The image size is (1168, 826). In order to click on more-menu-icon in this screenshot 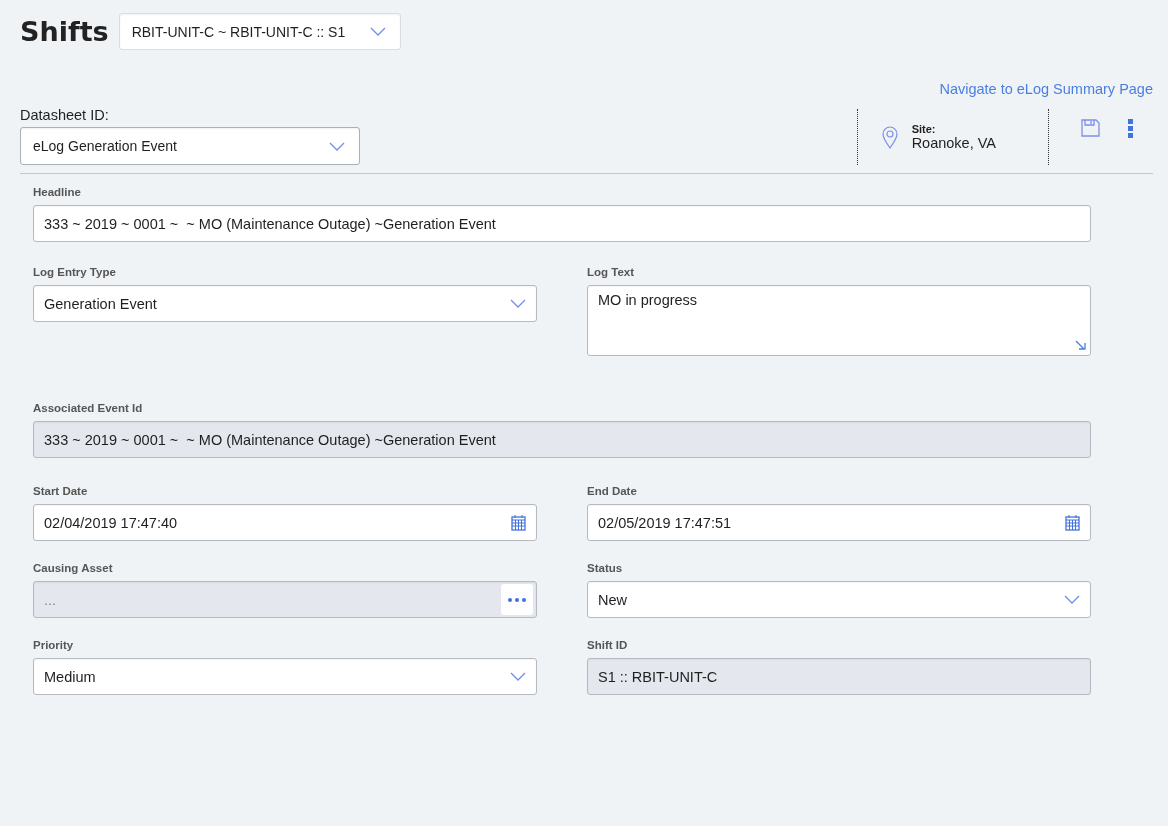, I will do `click(1130, 128)`.